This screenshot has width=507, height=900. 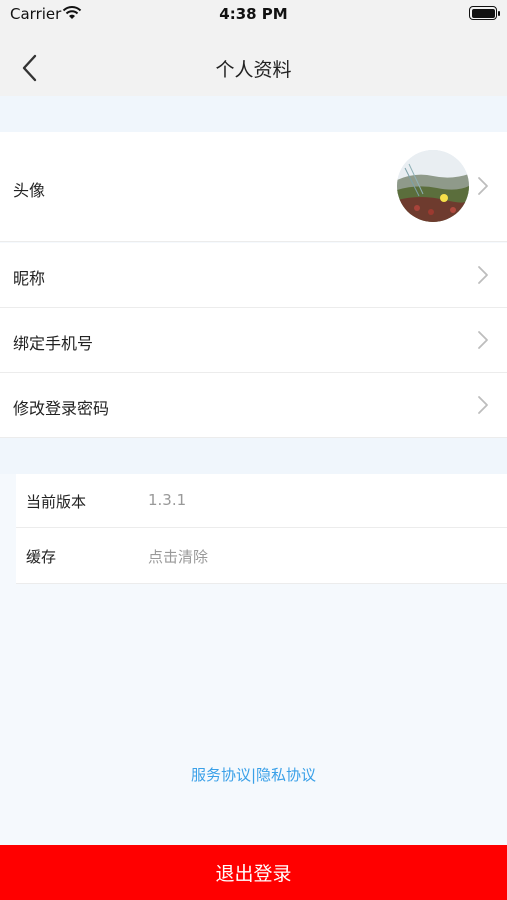 What do you see at coordinates (253, 187) in the screenshot?
I see `avatar-row: 头像` at bounding box center [253, 187].